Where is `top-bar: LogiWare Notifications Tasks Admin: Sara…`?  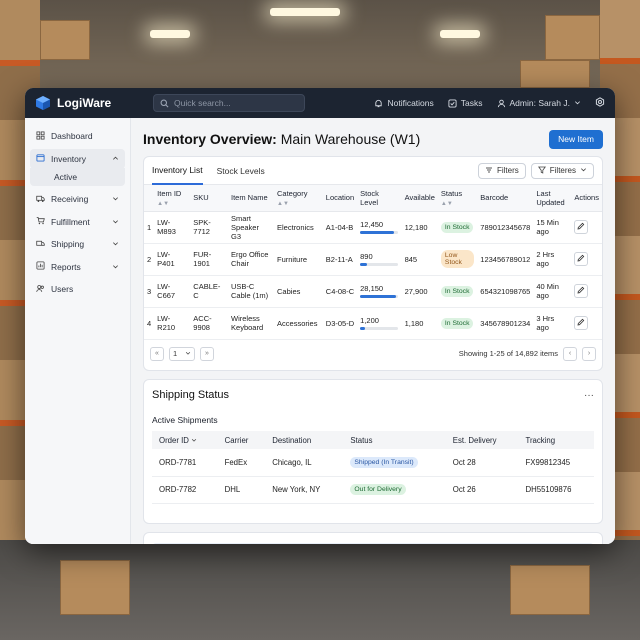 top-bar: LogiWare Notifications Tasks Admin: Sara… is located at coordinates (320, 103).